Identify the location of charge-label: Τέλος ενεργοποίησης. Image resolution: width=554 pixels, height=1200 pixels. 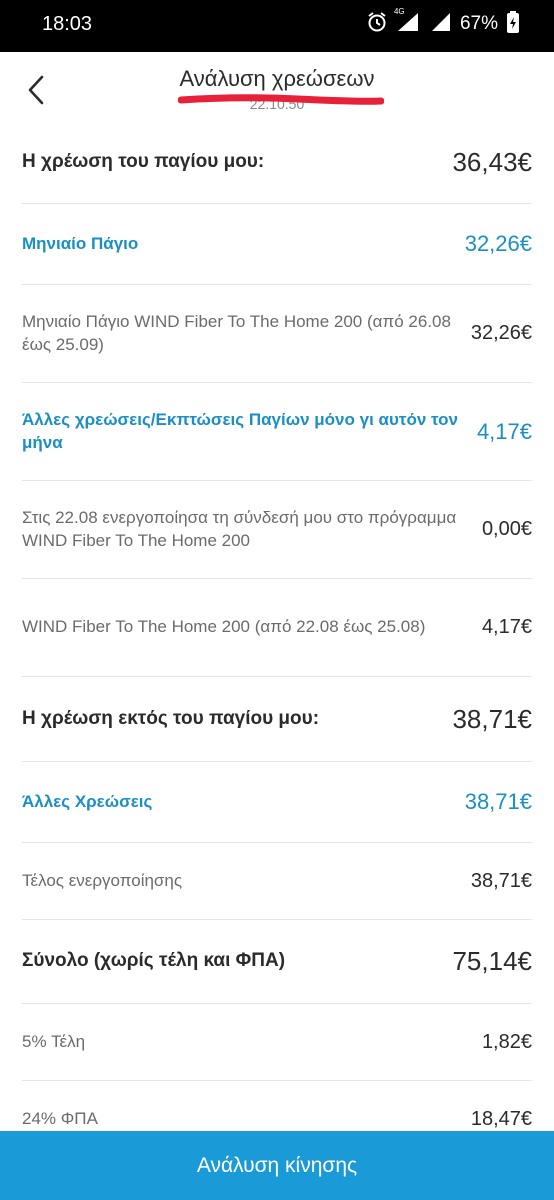
(102, 880).